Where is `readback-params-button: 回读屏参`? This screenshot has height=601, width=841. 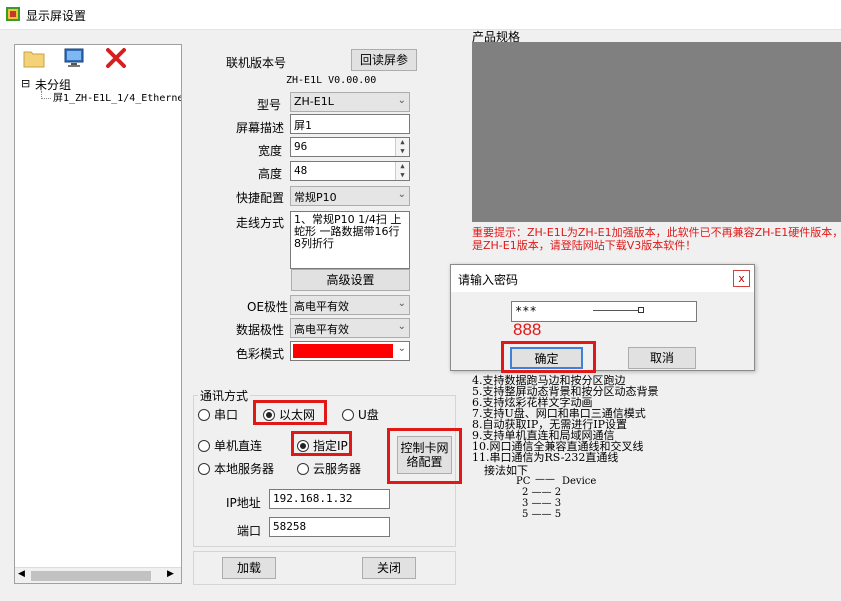
readback-params-button: 回读屏参 is located at coordinates (384, 60).